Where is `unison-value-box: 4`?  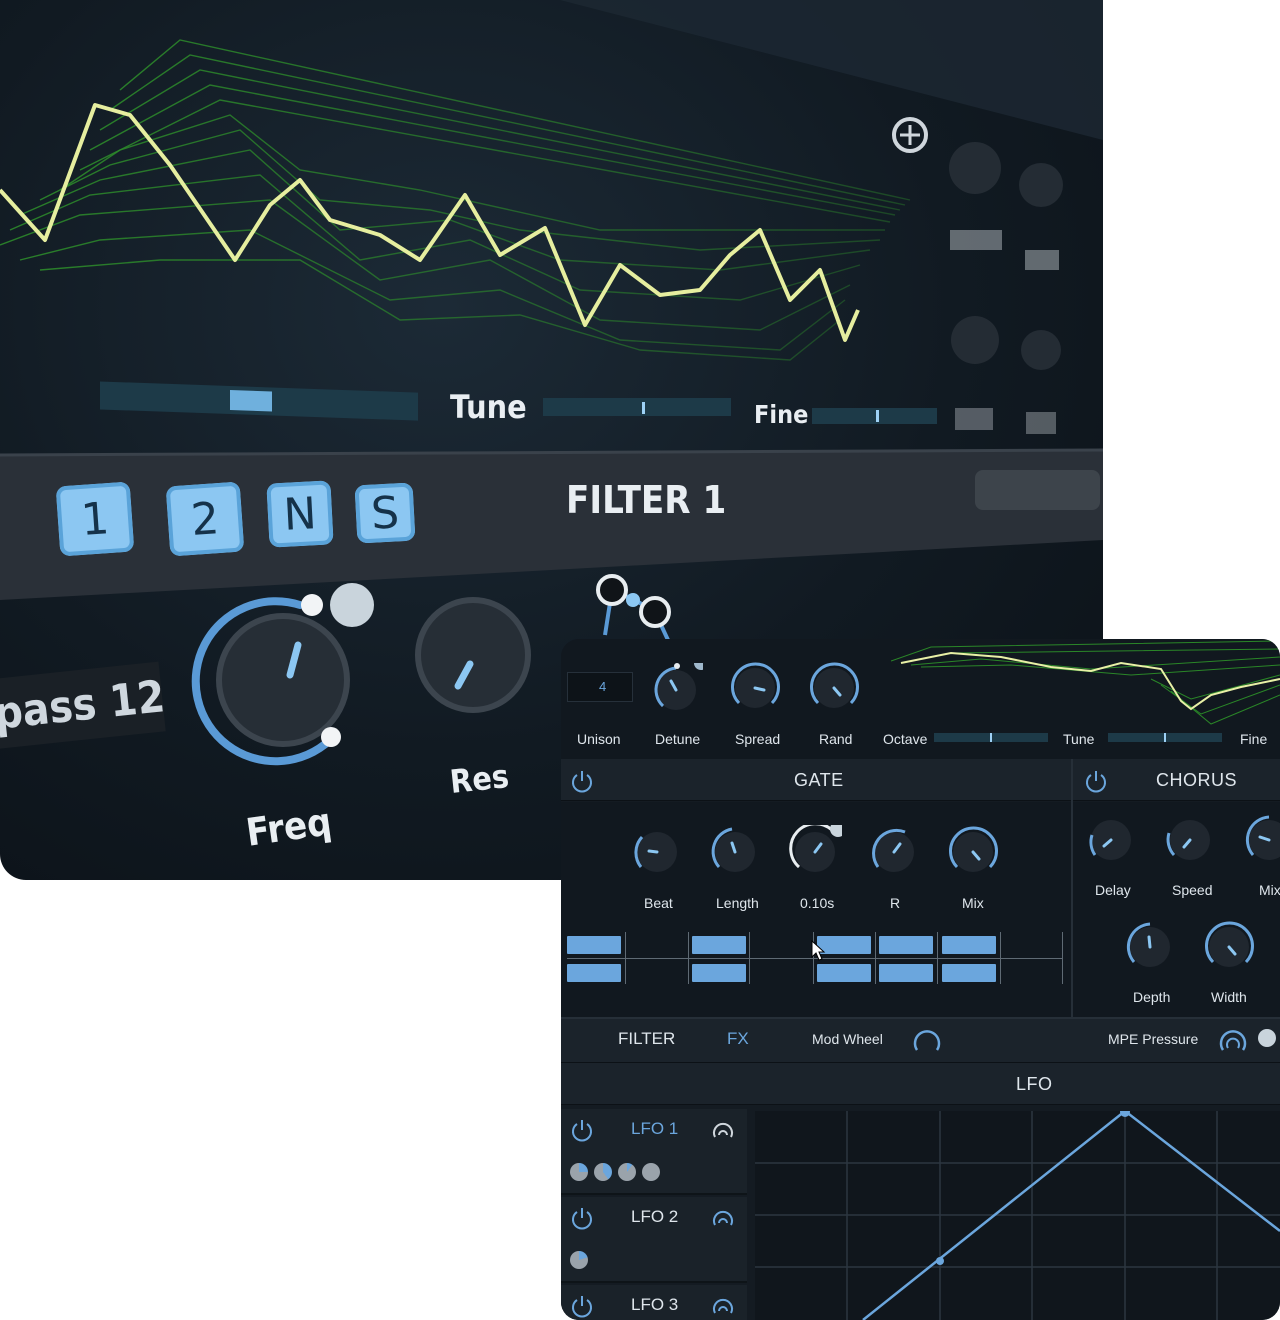
unison-value-box: 4 is located at coordinates (600, 687).